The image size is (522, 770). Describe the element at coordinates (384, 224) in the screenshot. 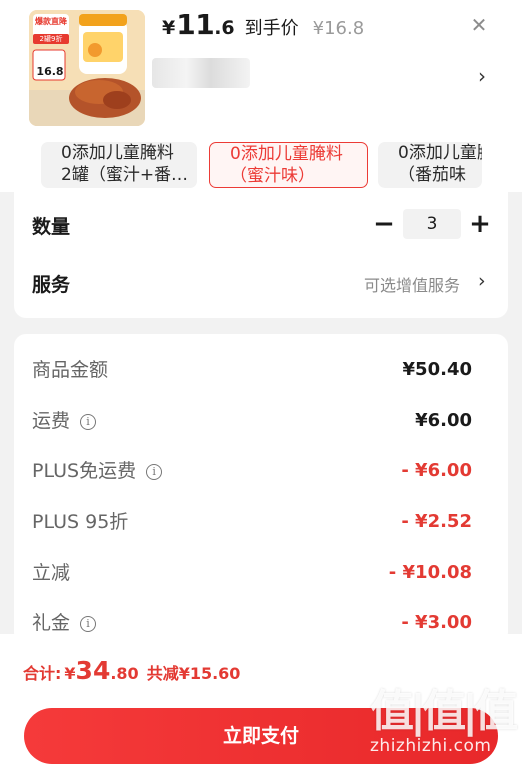

I see `decrement-button: −` at that location.